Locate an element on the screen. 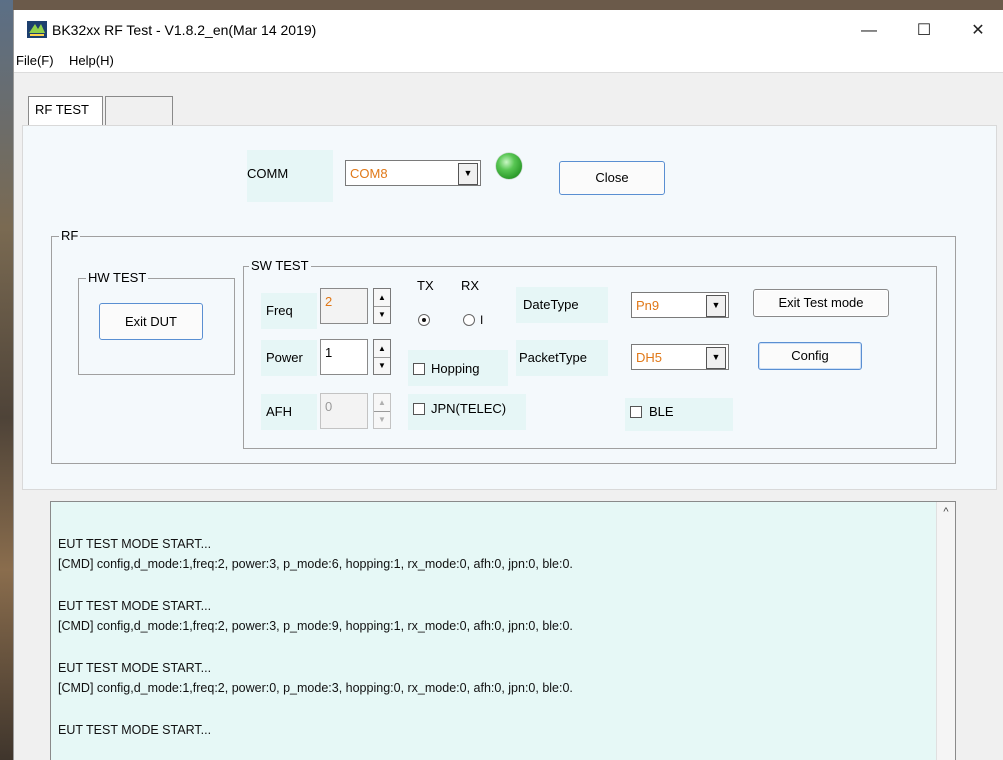  power-label-box: Power is located at coordinates (289, 358).